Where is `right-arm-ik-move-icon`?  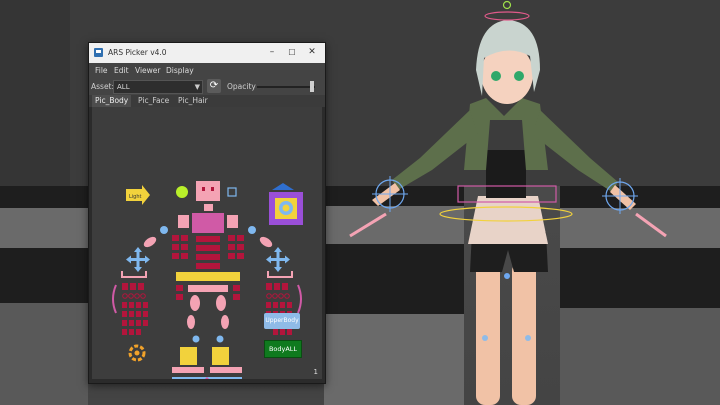
right-arm-ik-move-icon is located at coordinates (278, 259).